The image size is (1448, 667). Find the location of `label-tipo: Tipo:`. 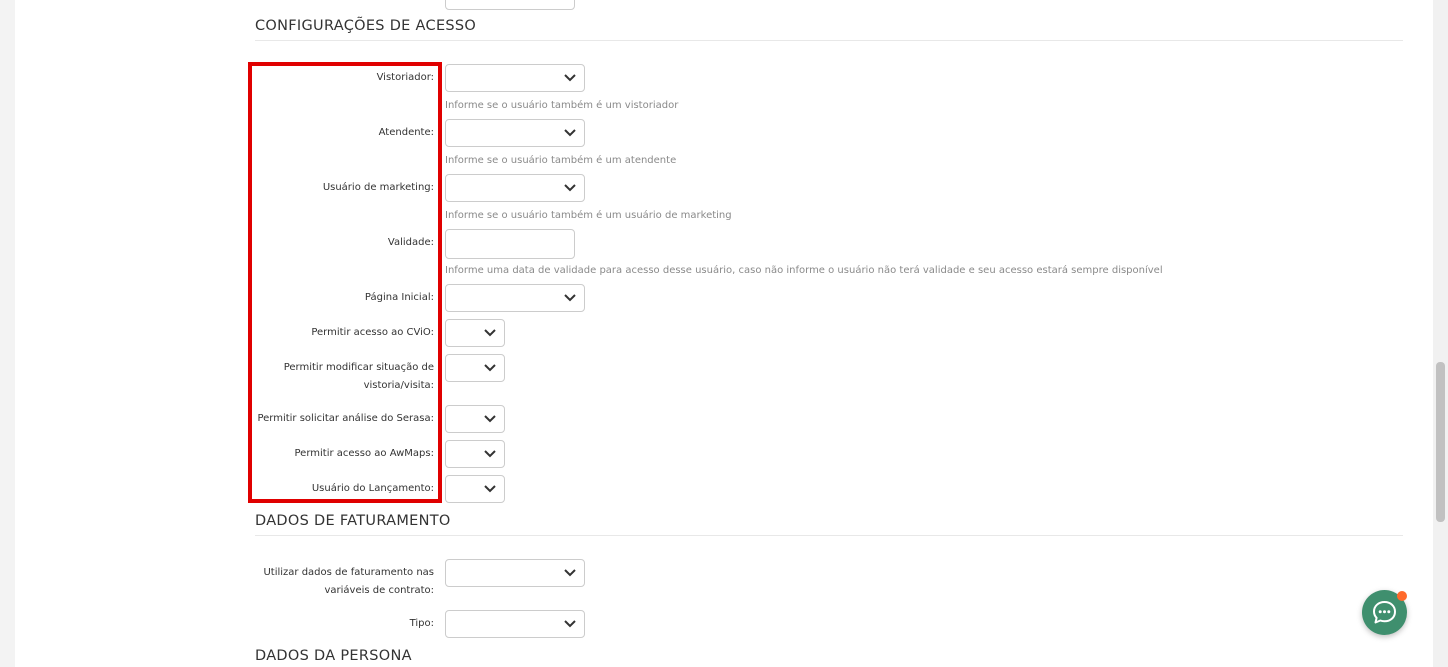

label-tipo: Tipo: is located at coordinates (421, 623).